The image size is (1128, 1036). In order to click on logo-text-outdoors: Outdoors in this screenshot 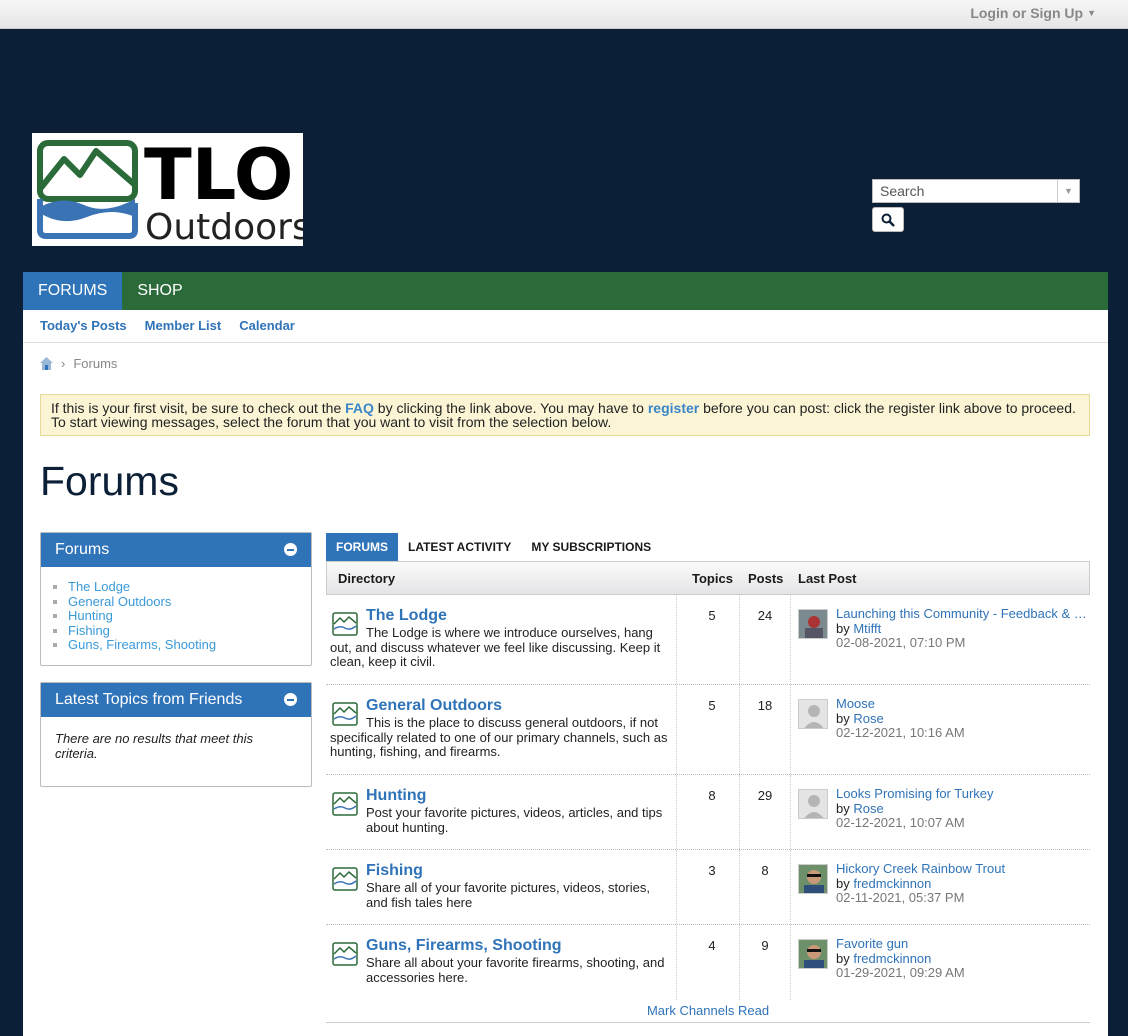, I will do `click(224, 226)`.